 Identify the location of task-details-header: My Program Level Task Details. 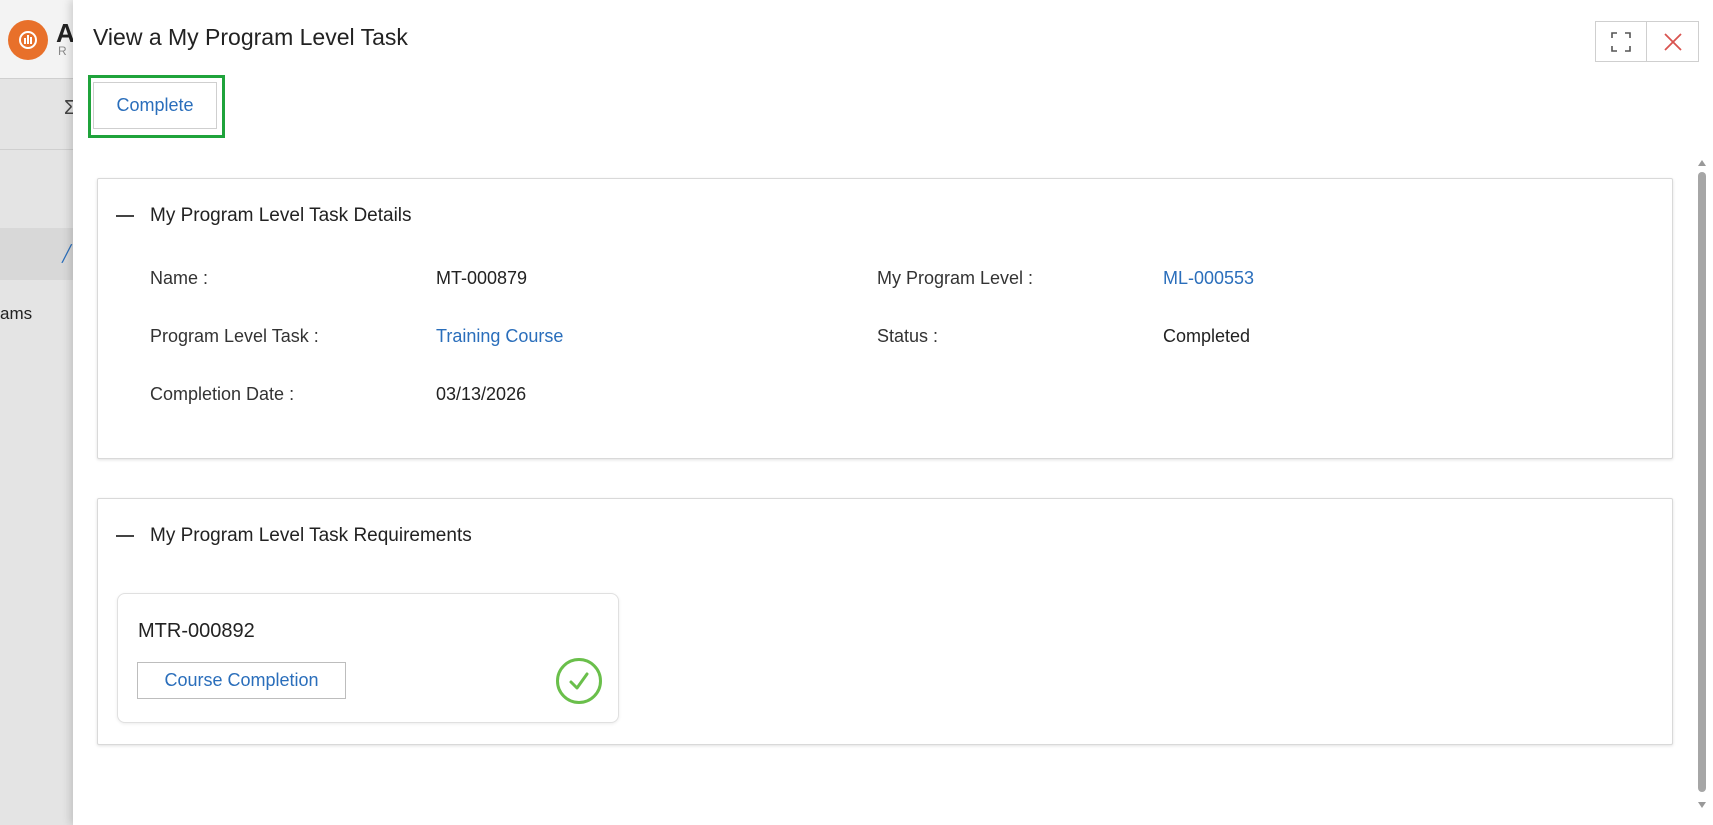
(264, 216).